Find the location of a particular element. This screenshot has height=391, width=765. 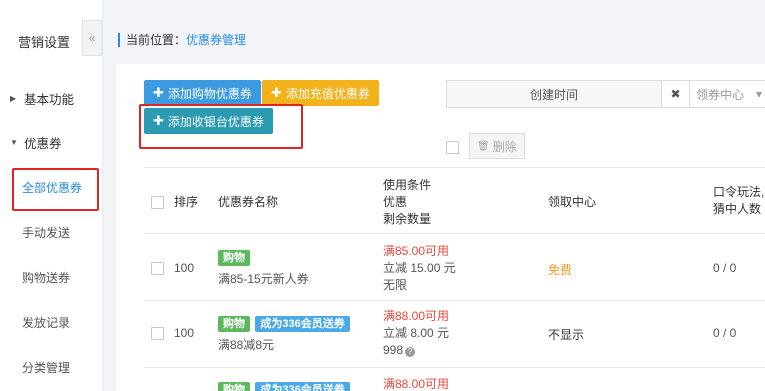

sidebar-title: 营销设置 is located at coordinates (44, 42).